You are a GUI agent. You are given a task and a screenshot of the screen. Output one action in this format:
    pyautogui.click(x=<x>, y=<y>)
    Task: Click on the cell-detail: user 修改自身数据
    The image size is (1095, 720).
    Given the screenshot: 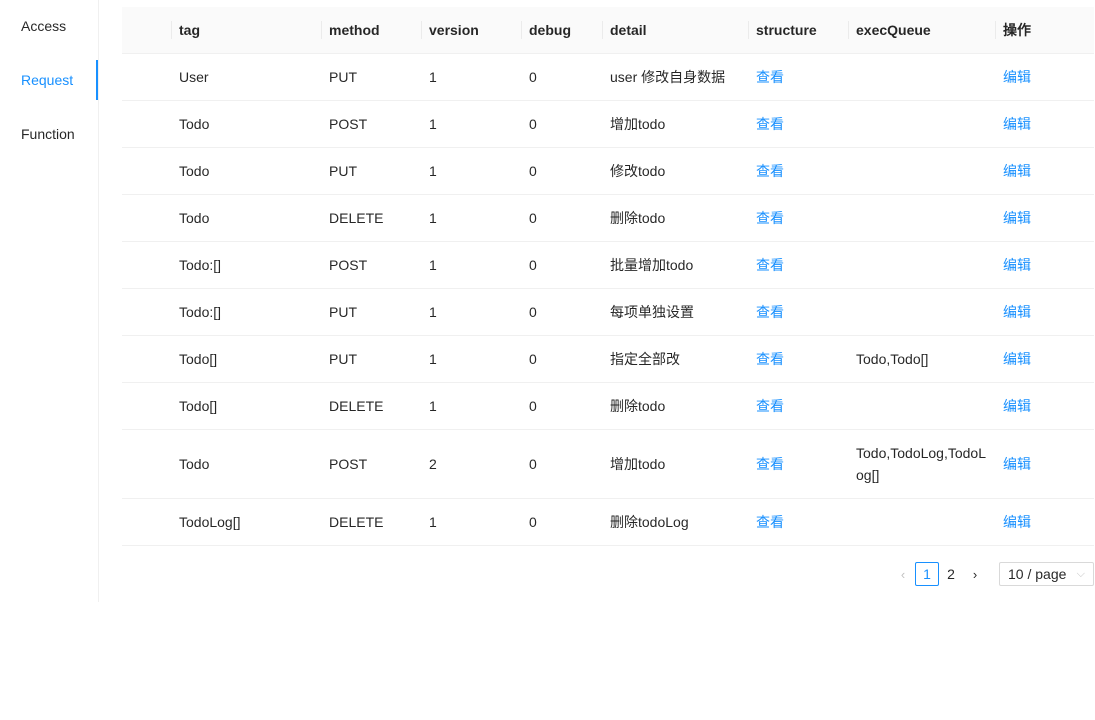 What is the action you would take?
    pyautogui.click(x=668, y=77)
    